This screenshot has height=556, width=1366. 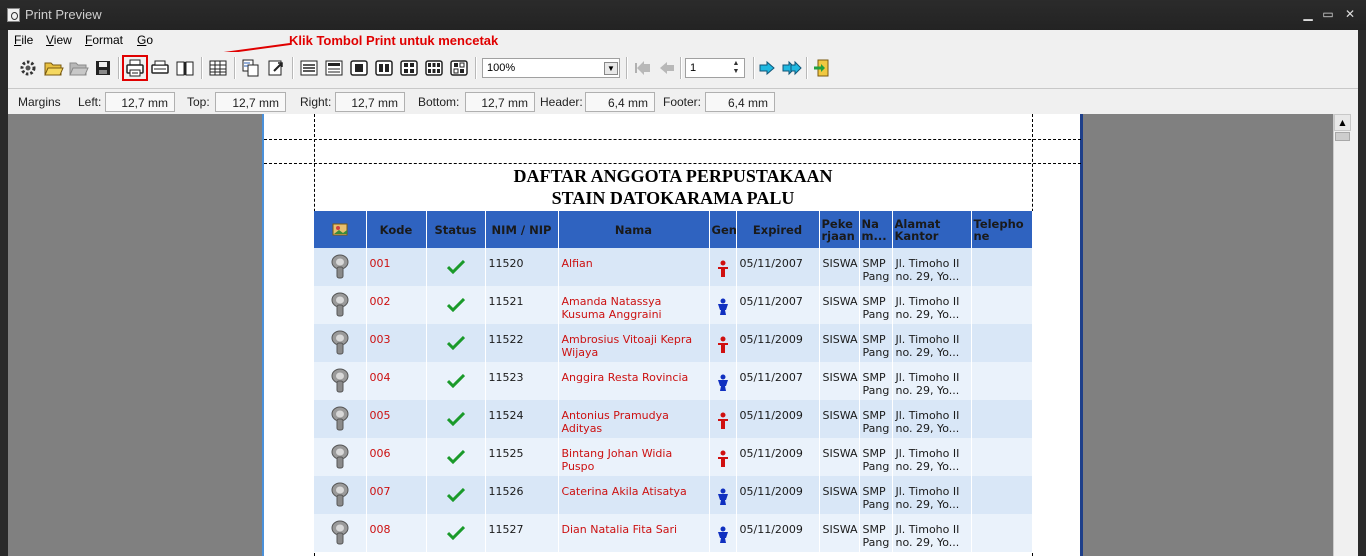 I want to click on column-header-photo, so click(x=340, y=229).